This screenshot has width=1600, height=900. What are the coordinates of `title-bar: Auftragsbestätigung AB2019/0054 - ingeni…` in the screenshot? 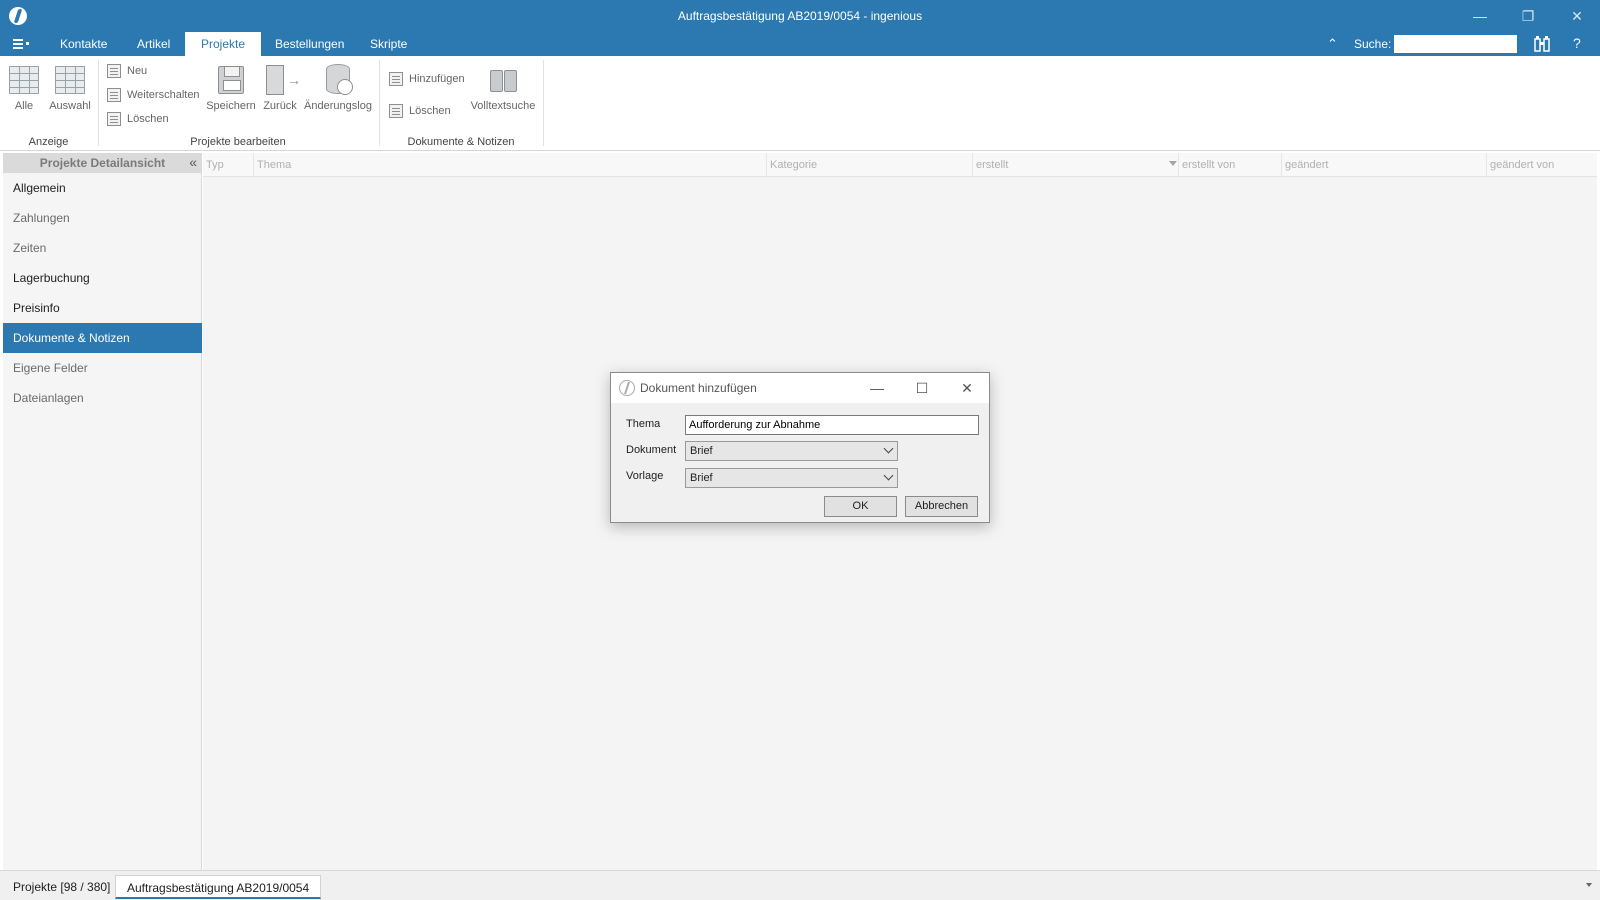 It's located at (800, 16).